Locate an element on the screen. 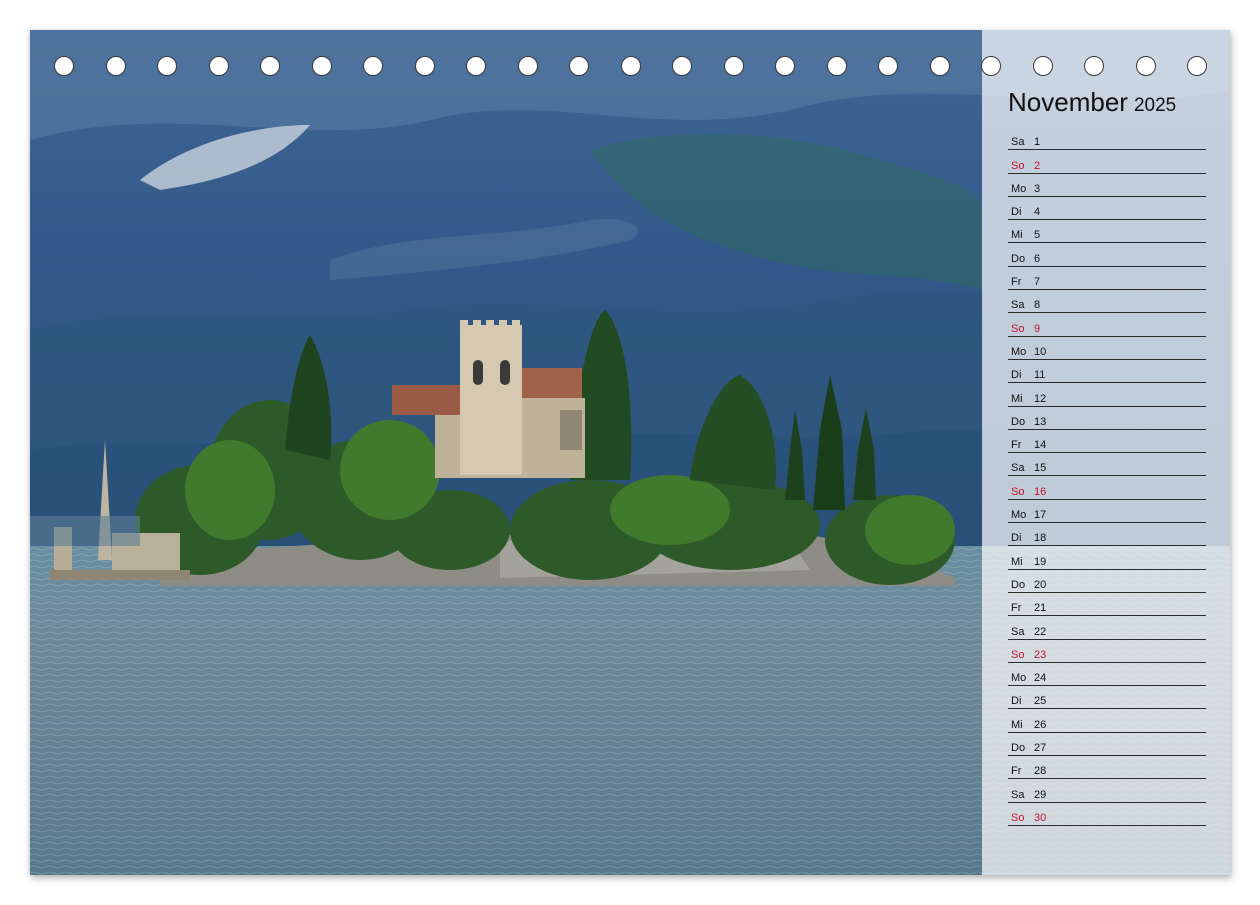  day-row: Mi 5 is located at coordinates (1107, 232).